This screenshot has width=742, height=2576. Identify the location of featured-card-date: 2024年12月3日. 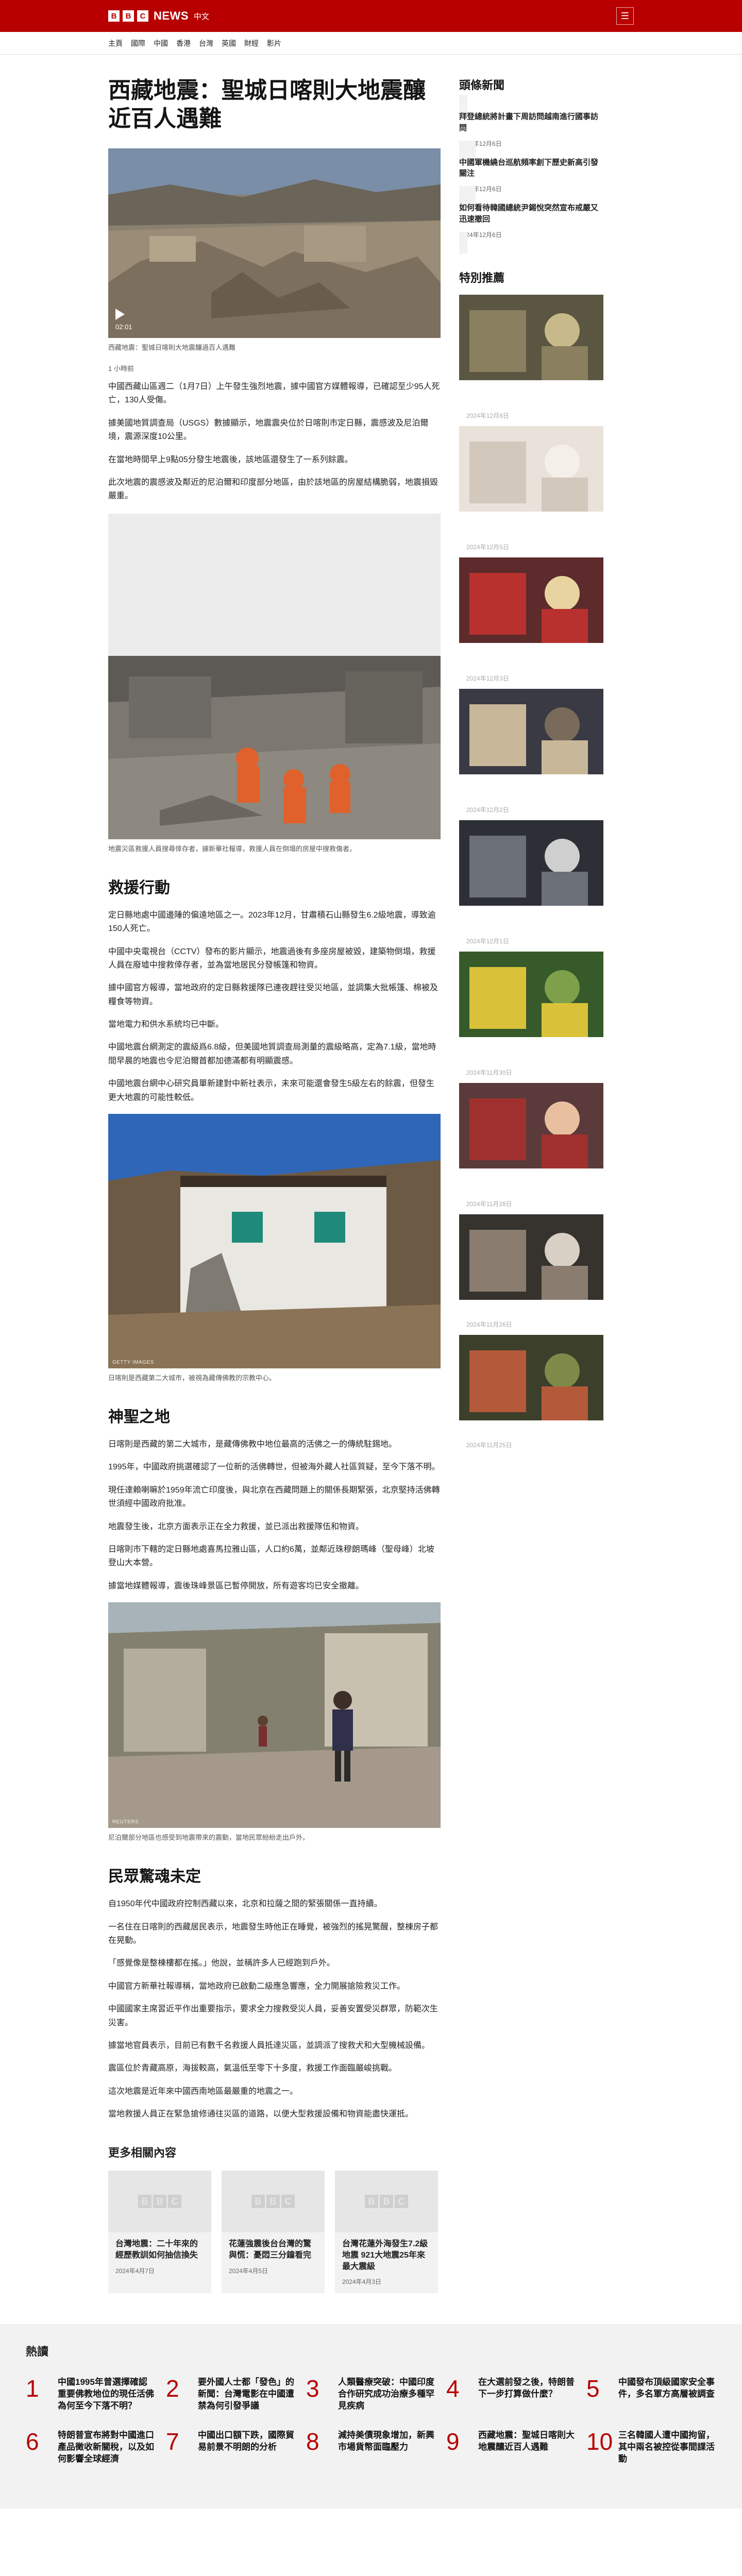
(487, 678).